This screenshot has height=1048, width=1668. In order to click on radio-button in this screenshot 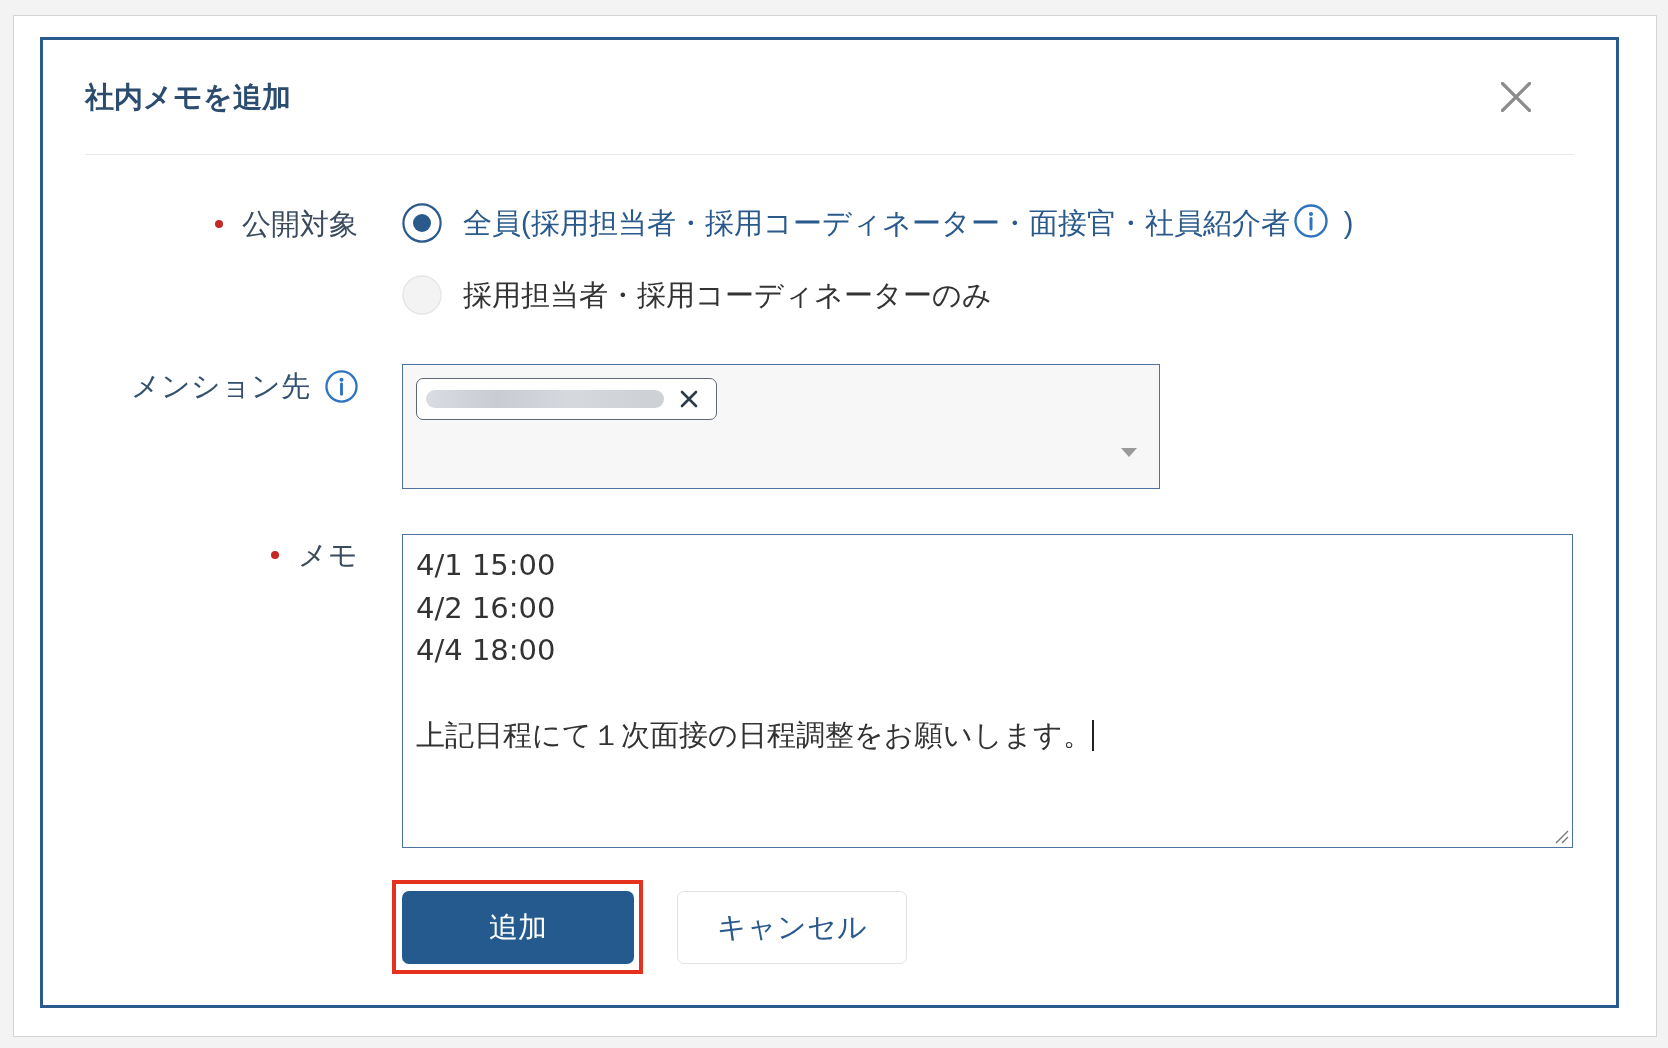, I will do `click(422, 223)`.